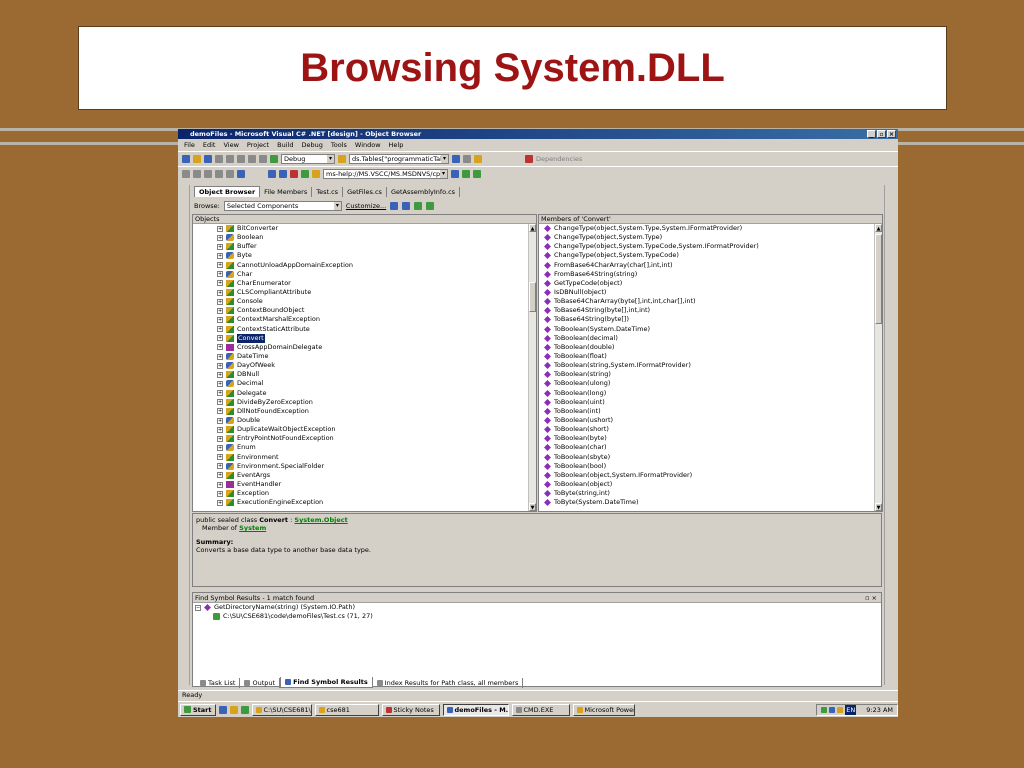 Image resolution: width=1024 pixels, height=768 pixels. I want to click on tree-item: + EventArgs, so click(376, 475).